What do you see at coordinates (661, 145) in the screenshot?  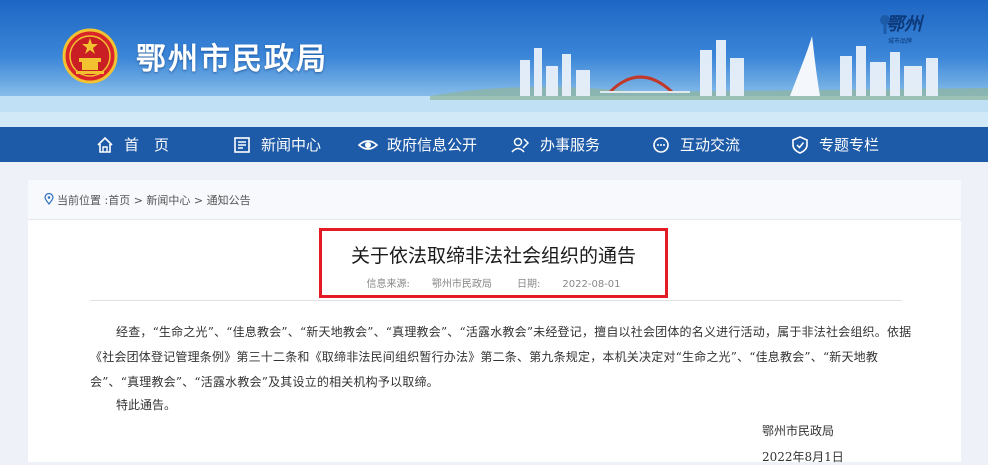 I see `chat-icon` at bounding box center [661, 145].